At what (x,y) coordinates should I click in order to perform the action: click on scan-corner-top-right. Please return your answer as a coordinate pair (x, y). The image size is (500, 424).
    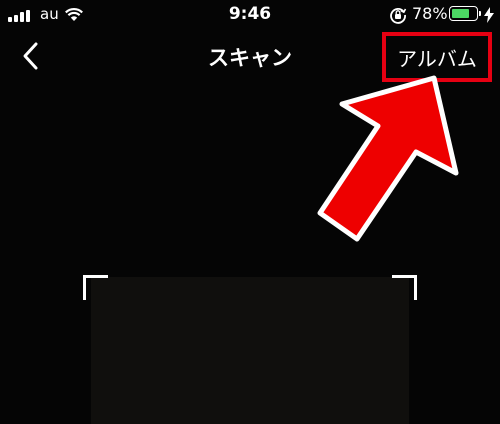
    Looking at the image, I should click on (404, 287).